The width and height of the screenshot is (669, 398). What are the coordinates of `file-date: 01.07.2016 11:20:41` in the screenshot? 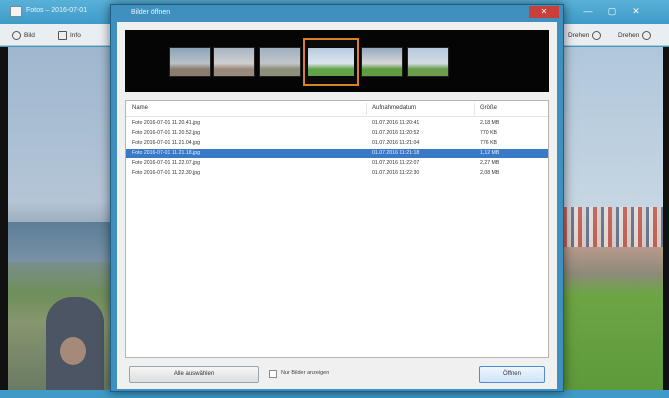 It's located at (396, 123).